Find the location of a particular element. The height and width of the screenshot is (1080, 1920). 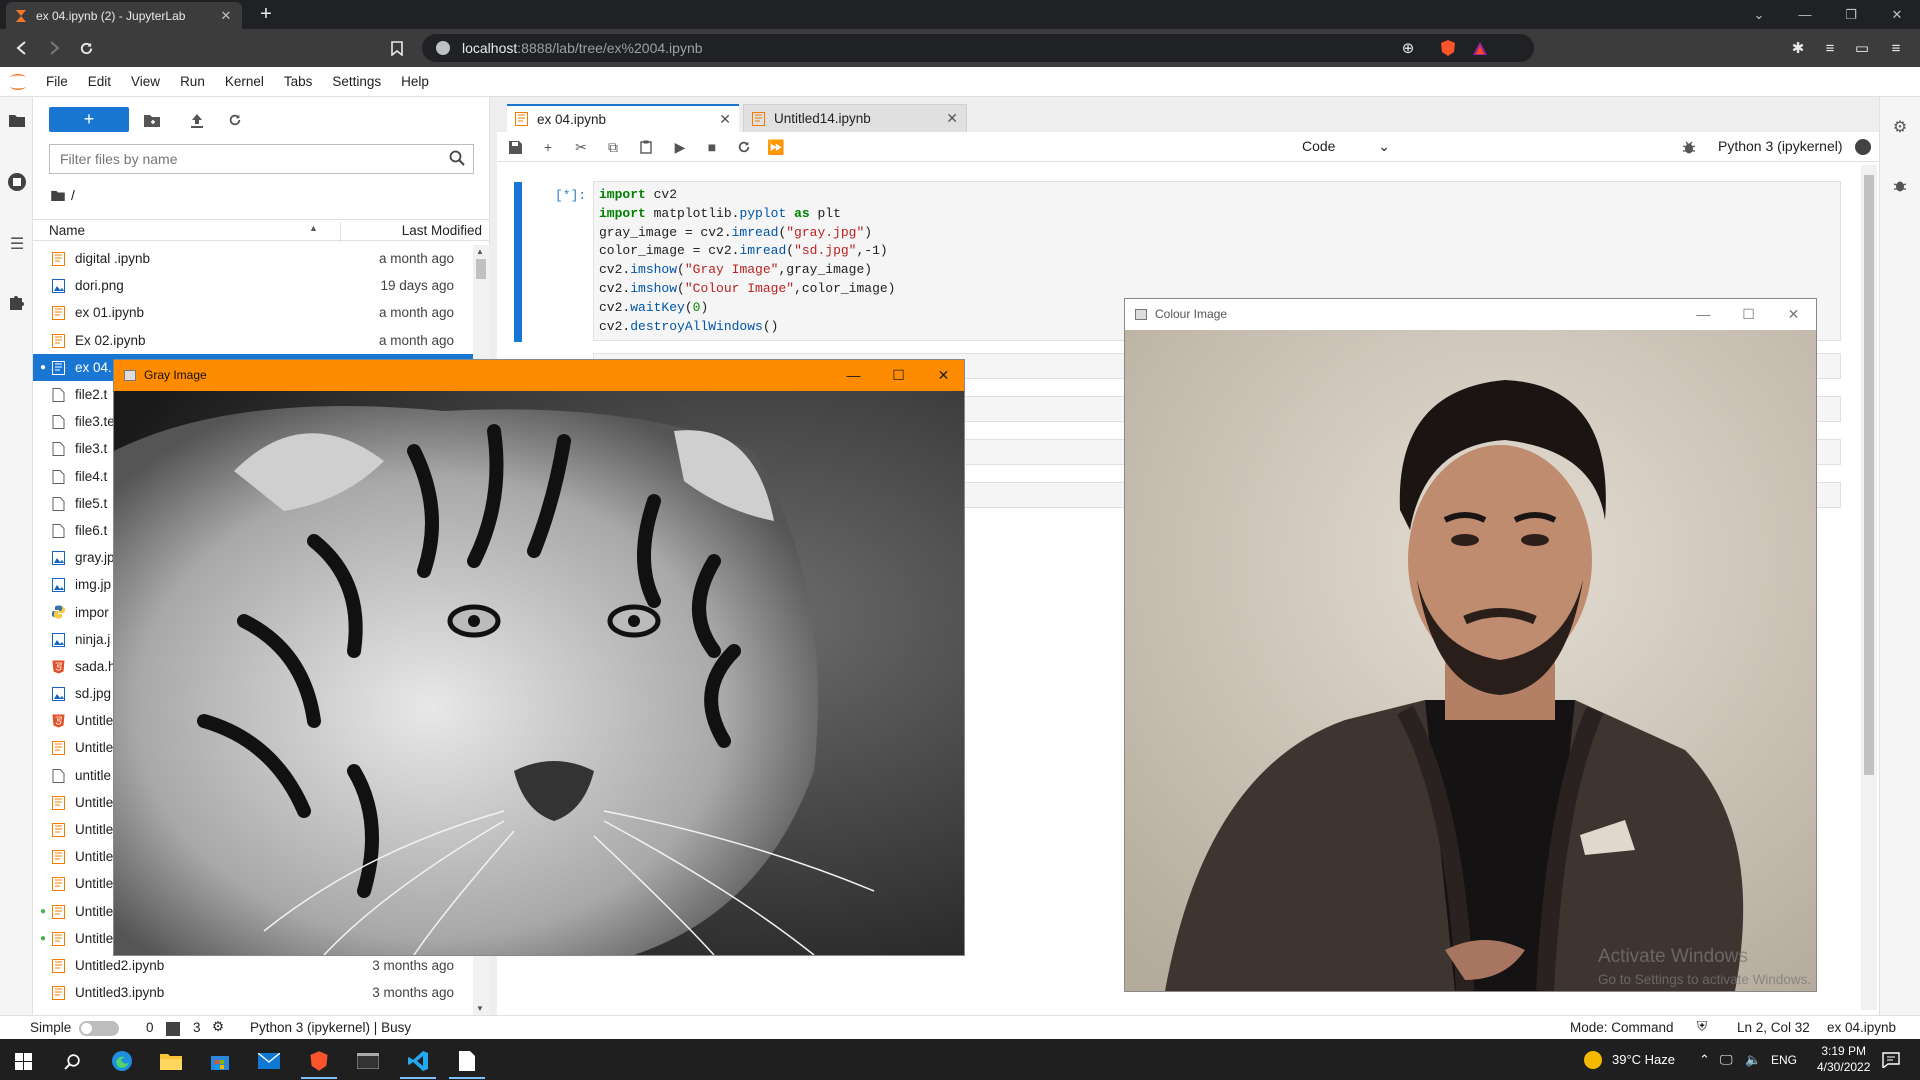

reload-icon is located at coordinates (86, 48).